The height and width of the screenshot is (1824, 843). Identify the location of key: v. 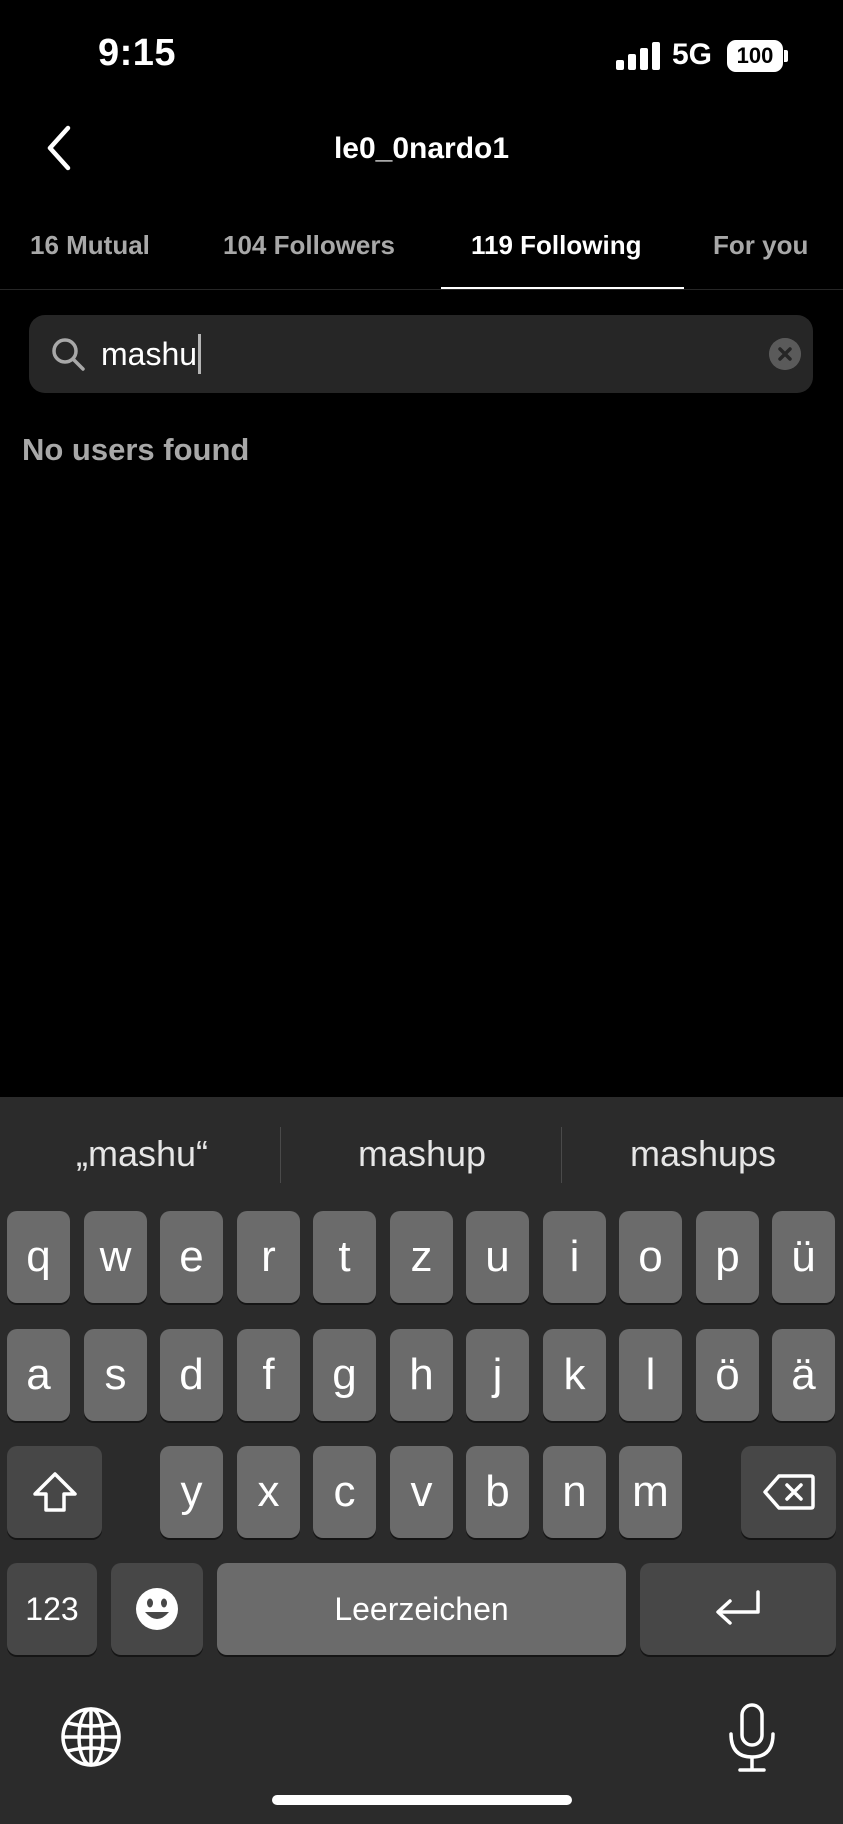
(421, 1492).